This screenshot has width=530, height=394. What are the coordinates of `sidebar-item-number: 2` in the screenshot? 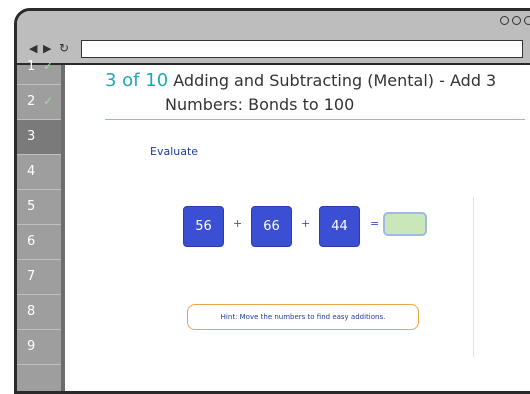 It's located at (31, 101).